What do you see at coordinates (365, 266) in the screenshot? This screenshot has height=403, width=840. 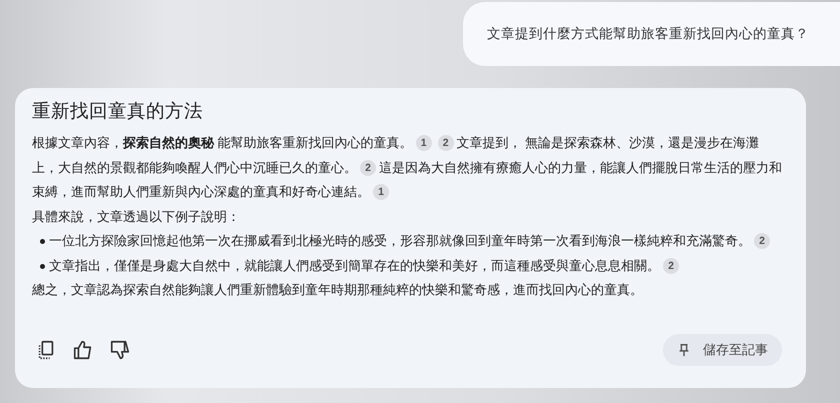 I see `bullet-text: 文章指出，僅僅是身處大自然中，就能讓人們感受到簡單存在的快樂和美好，而這種感受與童心息息相關。 2` at bounding box center [365, 266].